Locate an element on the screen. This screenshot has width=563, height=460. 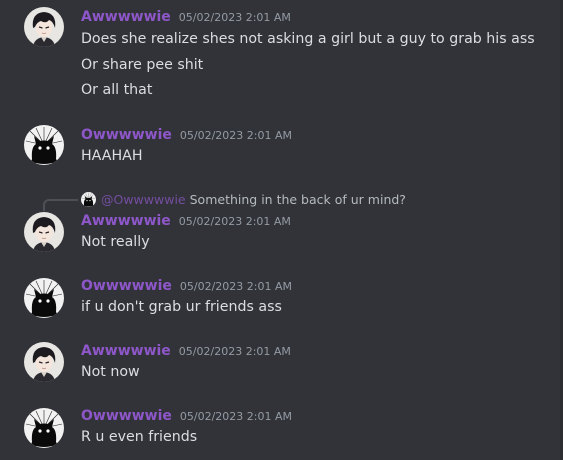
message-text: Or share pee shit is located at coordinates (142, 65).